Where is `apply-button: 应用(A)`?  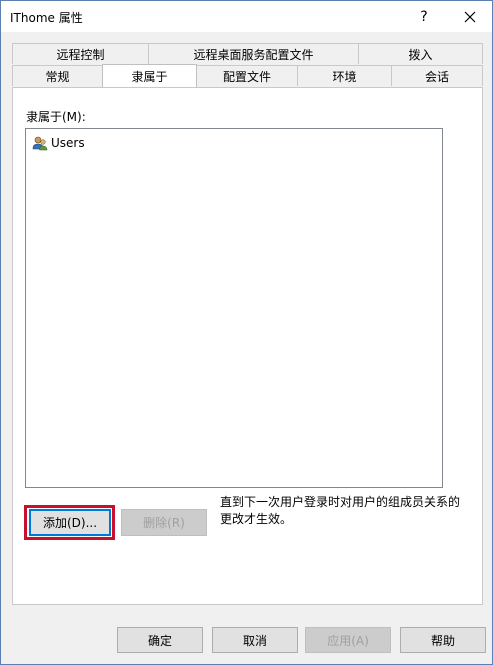
apply-button: 应用(A) is located at coordinates (348, 640).